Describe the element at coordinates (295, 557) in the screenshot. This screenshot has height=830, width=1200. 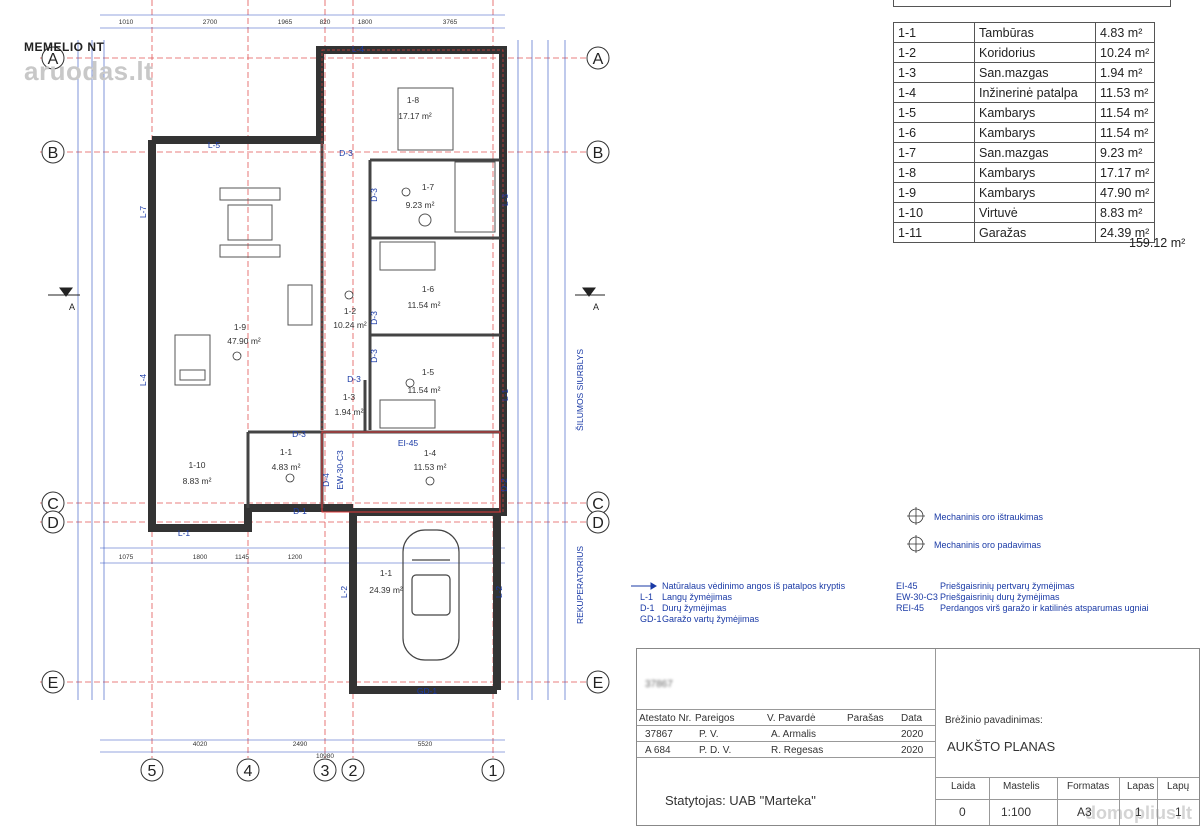
I see `dim-text: 1200` at that location.